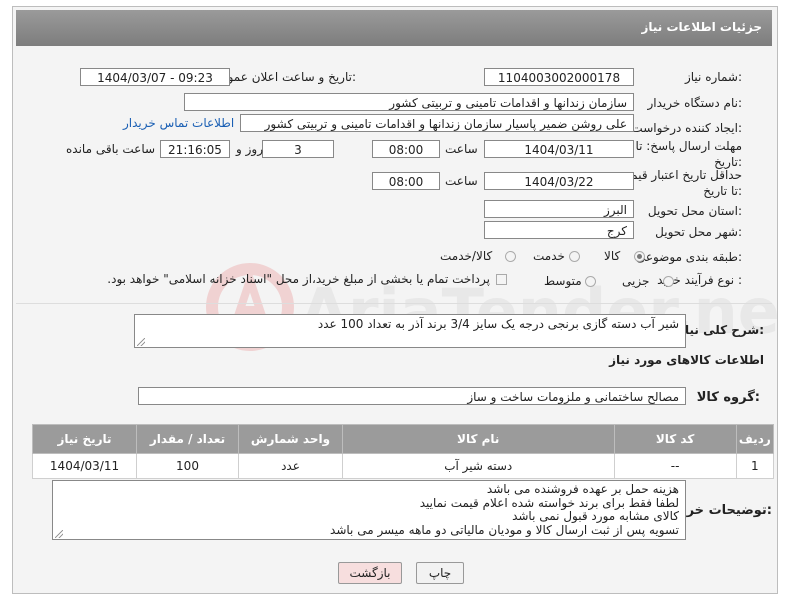 The height and width of the screenshot is (598, 788). What do you see at coordinates (298, 149) in the screenshot?
I see `days-field: 3` at bounding box center [298, 149].